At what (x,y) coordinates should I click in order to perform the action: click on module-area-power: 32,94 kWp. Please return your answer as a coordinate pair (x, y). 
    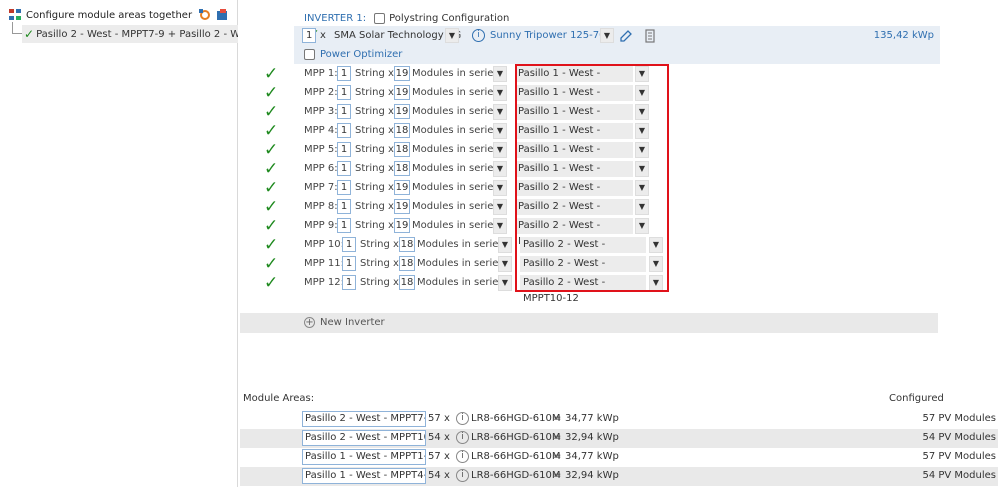
    Looking at the image, I should click on (592, 475).